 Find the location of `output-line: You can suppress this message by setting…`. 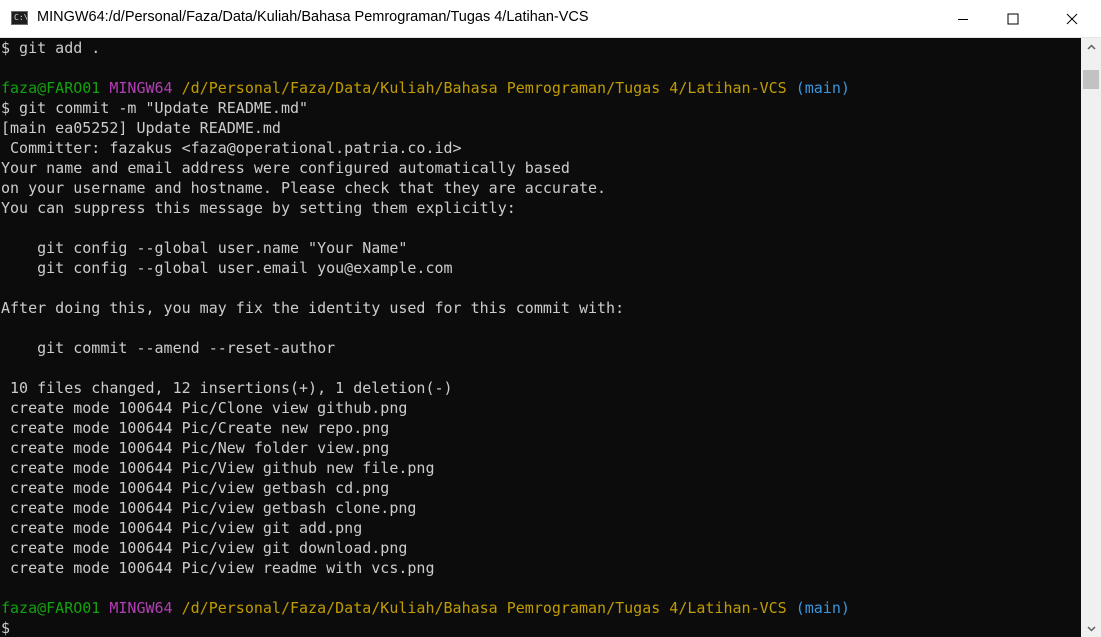

output-line: You can suppress this message by setting… is located at coordinates (258, 208).